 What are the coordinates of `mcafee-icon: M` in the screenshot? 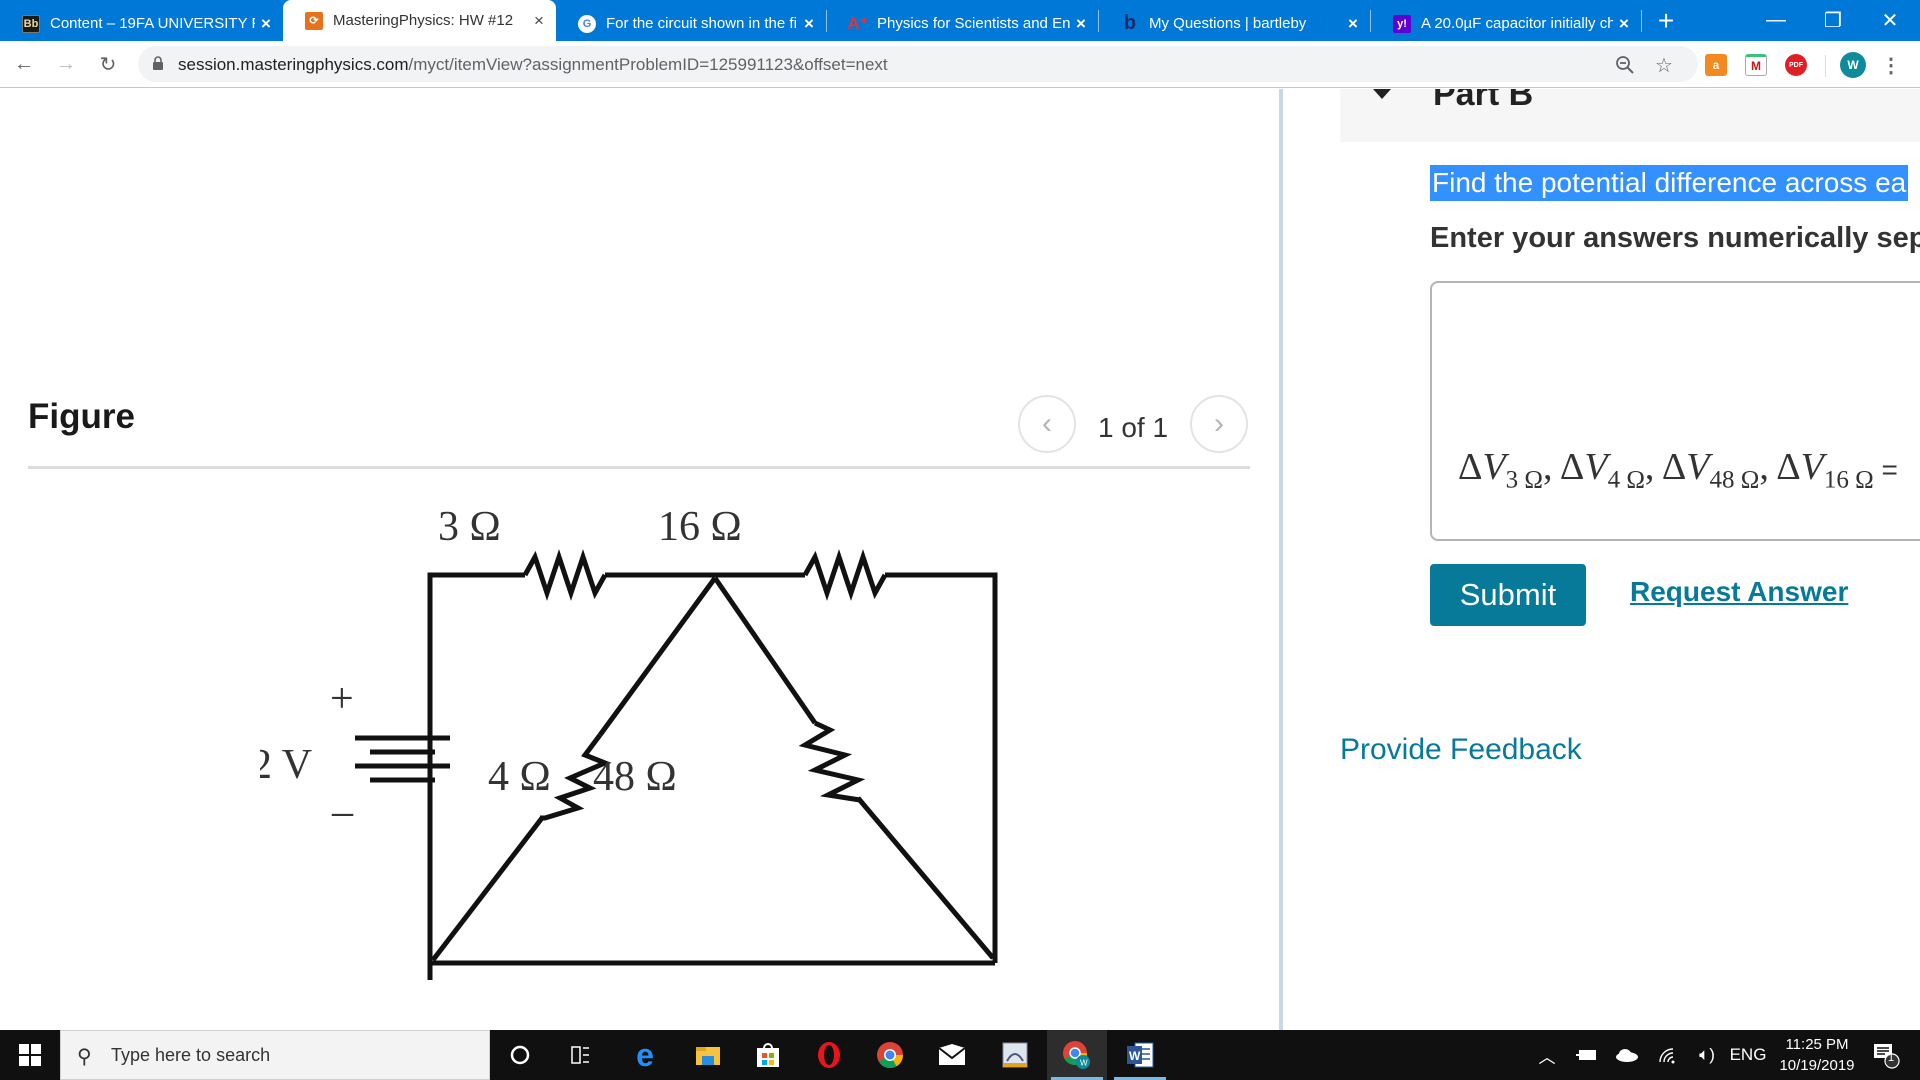 It's located at (1756, 65).